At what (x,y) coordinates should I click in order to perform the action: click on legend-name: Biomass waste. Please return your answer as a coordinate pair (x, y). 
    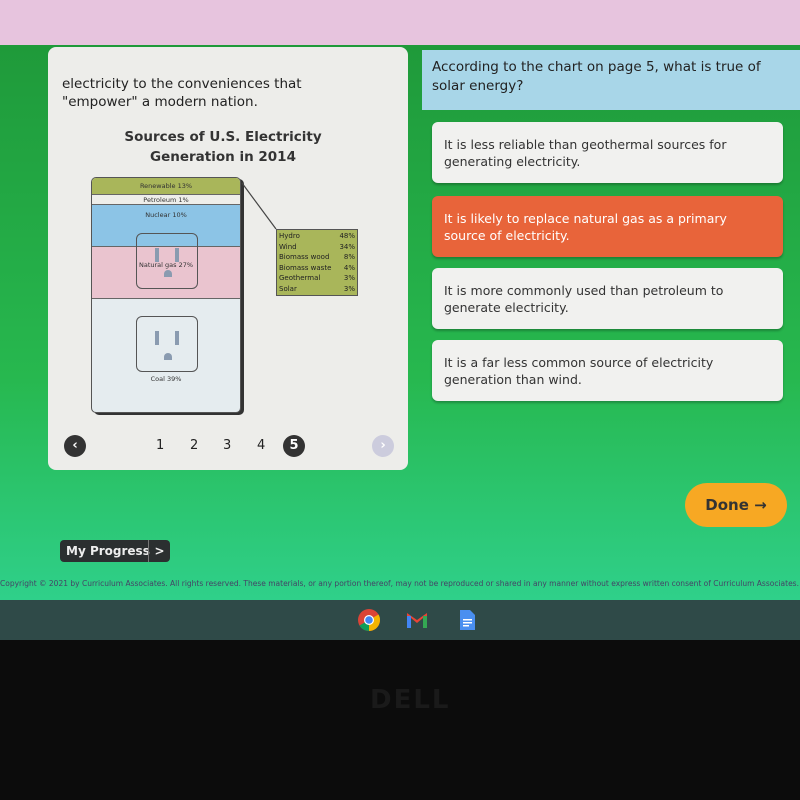
    Looking at the image, I should click on (305, 267).